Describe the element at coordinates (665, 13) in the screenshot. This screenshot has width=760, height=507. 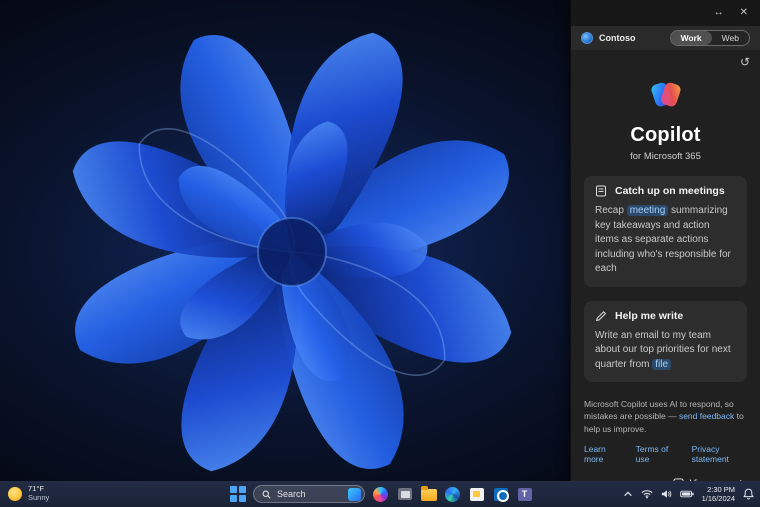
I see `panel-titlebar: ↔ ✕` at that location.